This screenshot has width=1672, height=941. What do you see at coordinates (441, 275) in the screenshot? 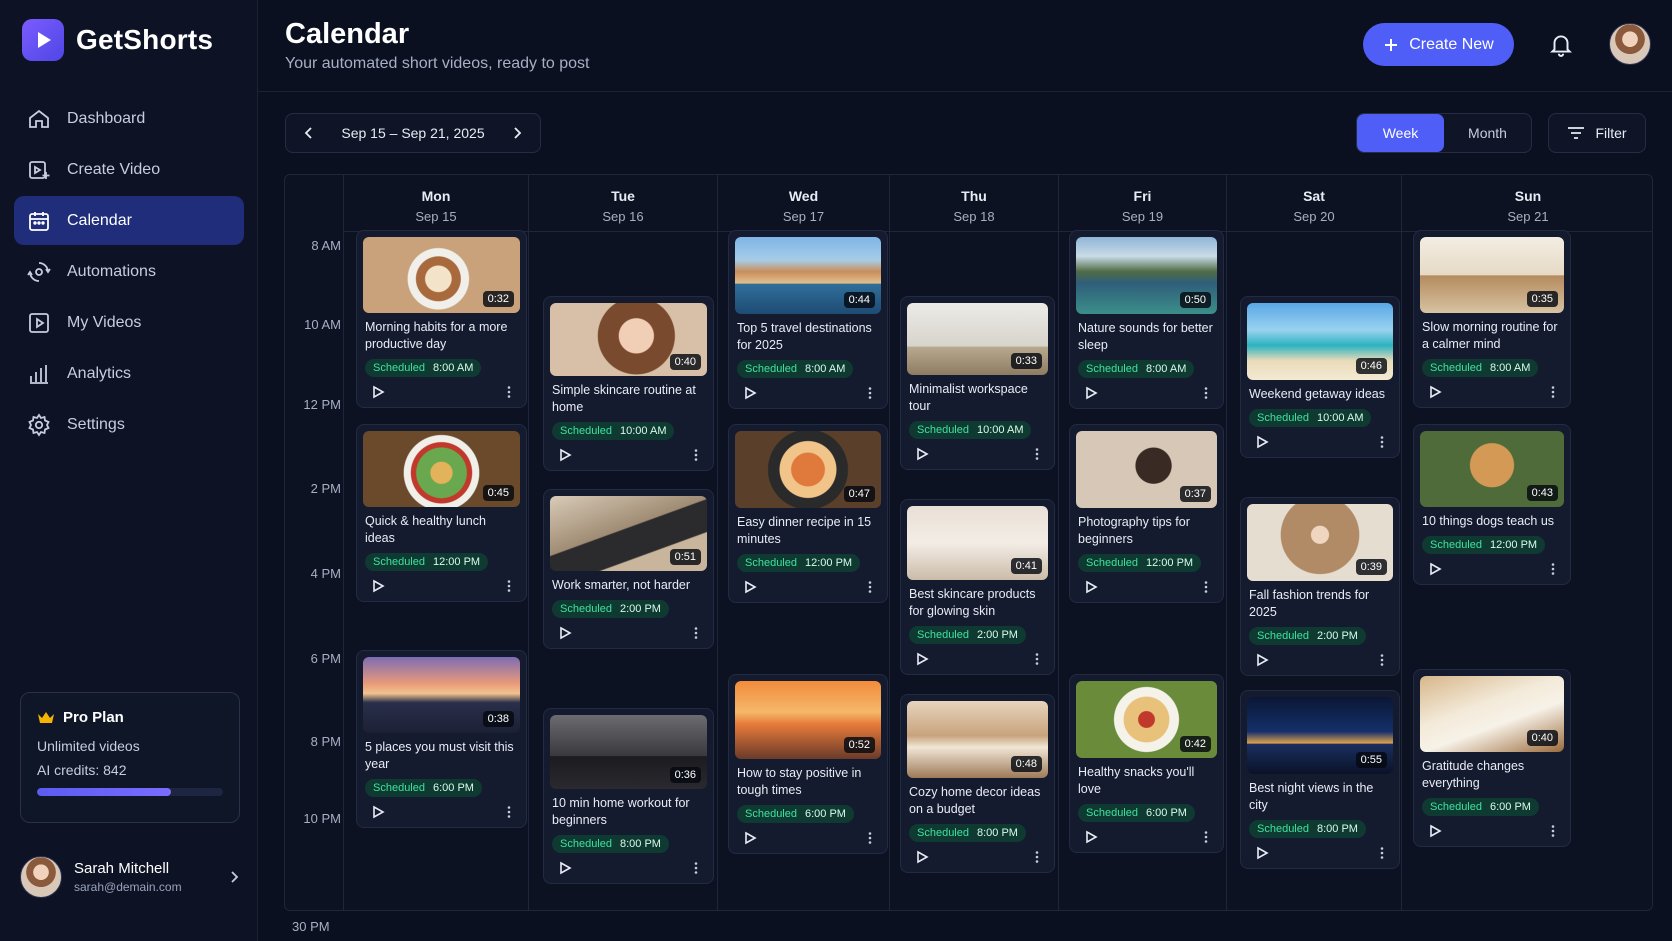
I see `video-thumbnail: 0:32` at bounding box center [441, 275].